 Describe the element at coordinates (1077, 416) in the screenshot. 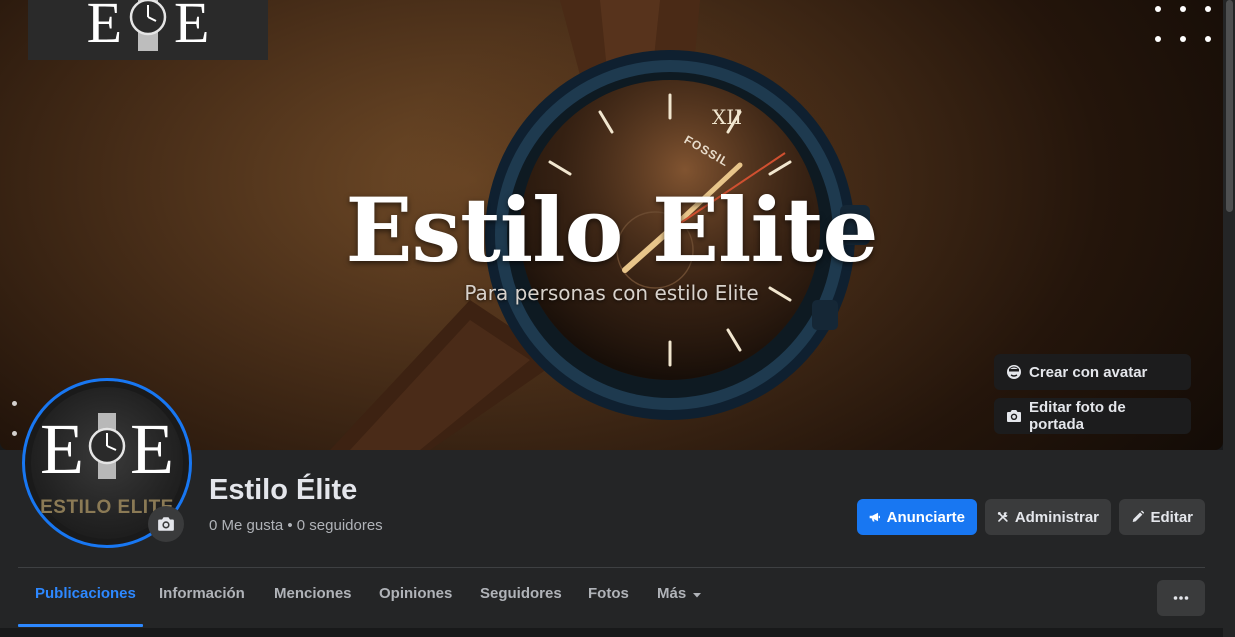

I see `edit-cover-label: Editar foto de portada` at that location.